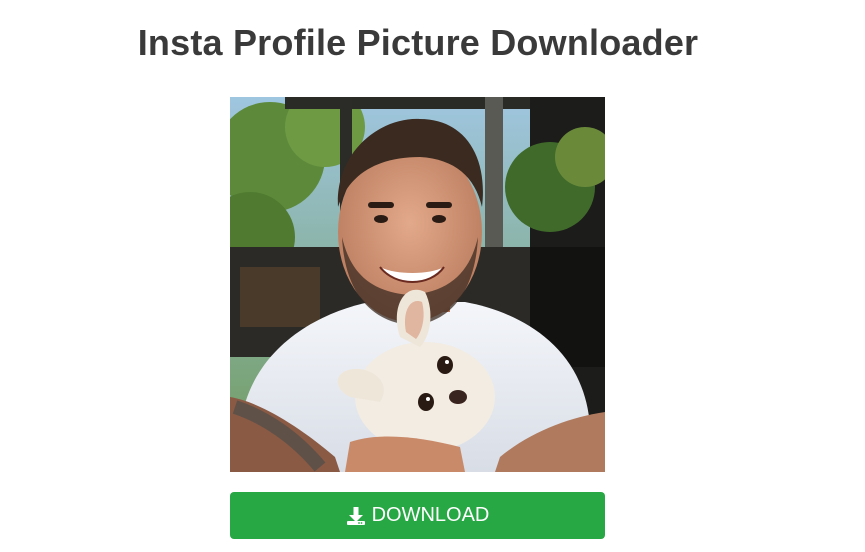  I want to click on download-button: DOWNLOAD, so click(417, 515).